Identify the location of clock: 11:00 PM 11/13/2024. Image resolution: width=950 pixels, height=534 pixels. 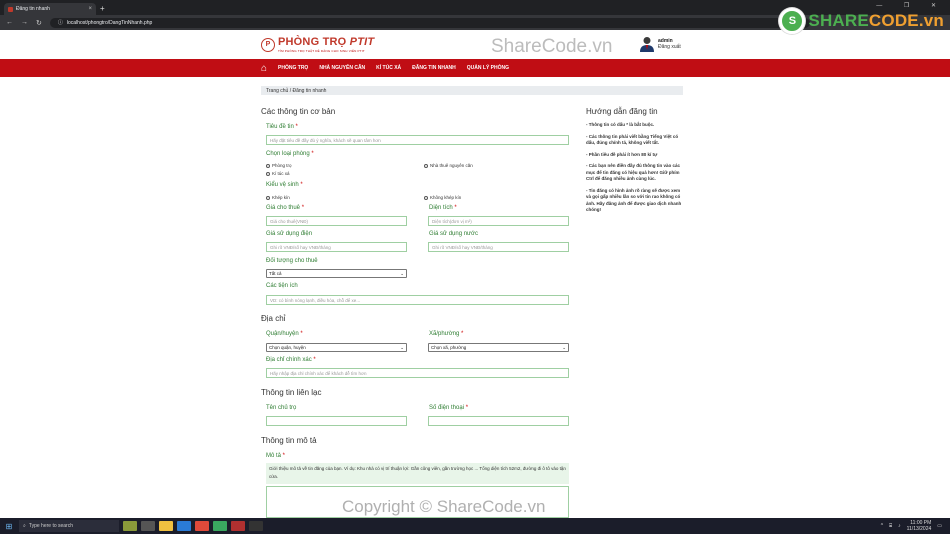
(919, 526).